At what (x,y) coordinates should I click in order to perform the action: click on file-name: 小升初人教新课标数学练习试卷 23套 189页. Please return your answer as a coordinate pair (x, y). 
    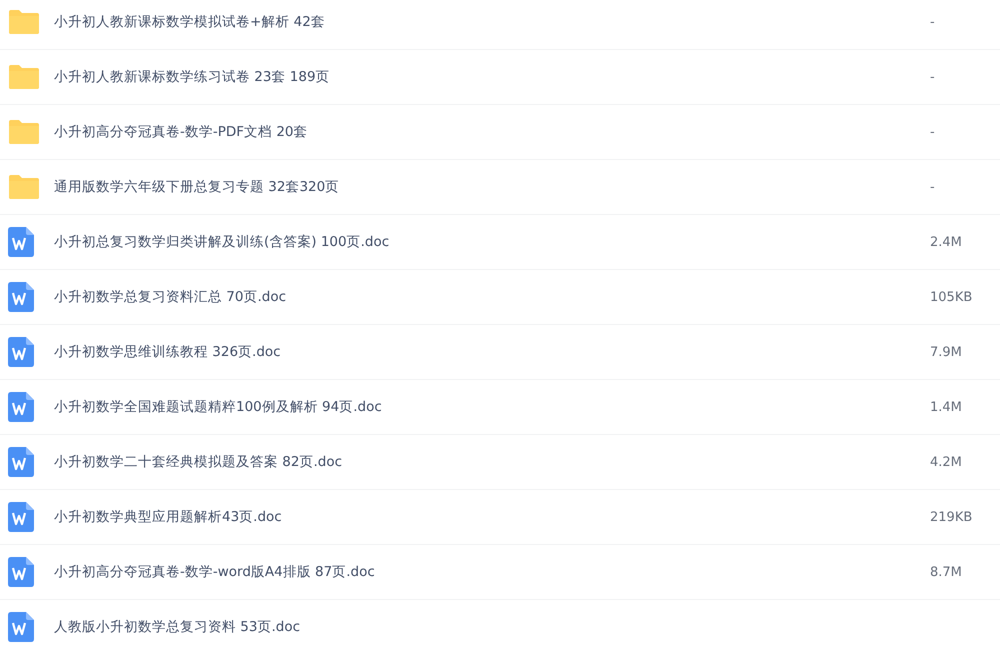
    Looking at the image, I should click on (492, 77).